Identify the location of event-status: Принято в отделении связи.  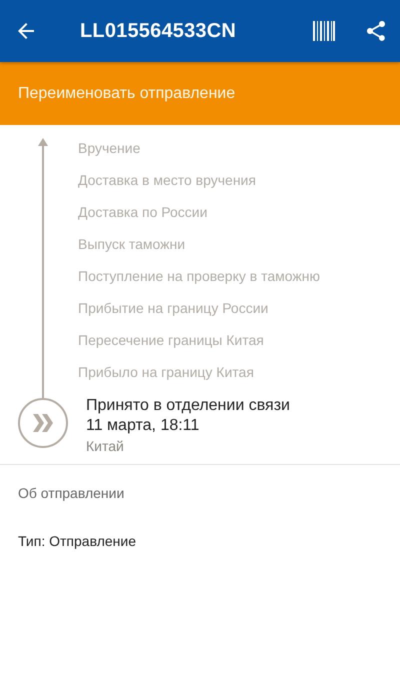
(188, 406).